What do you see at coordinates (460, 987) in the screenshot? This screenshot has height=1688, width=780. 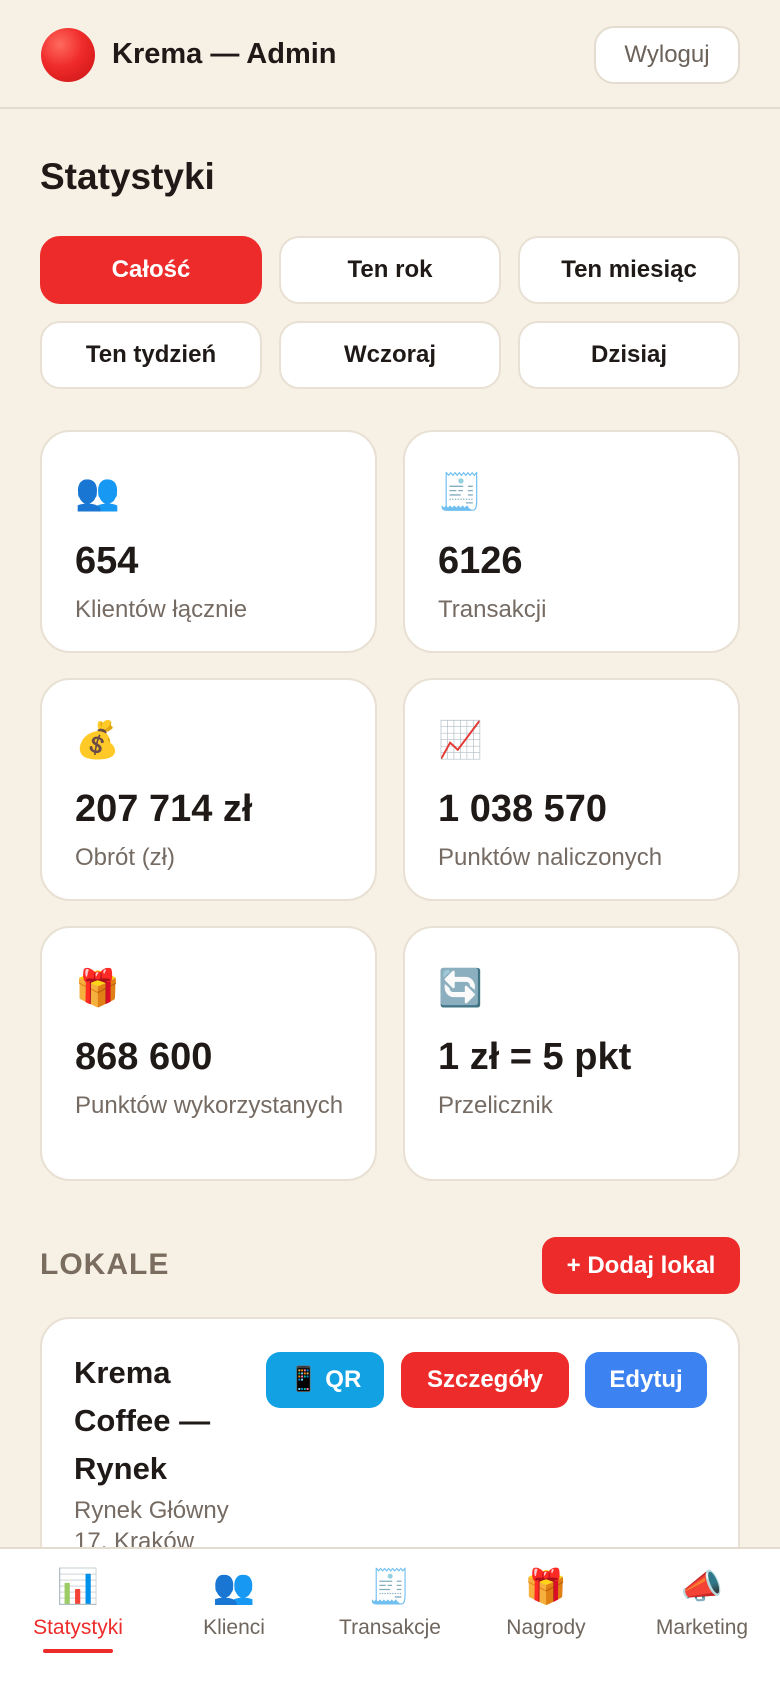 I see `refresh-icon: 🔄` at bounding box center [460, 987].